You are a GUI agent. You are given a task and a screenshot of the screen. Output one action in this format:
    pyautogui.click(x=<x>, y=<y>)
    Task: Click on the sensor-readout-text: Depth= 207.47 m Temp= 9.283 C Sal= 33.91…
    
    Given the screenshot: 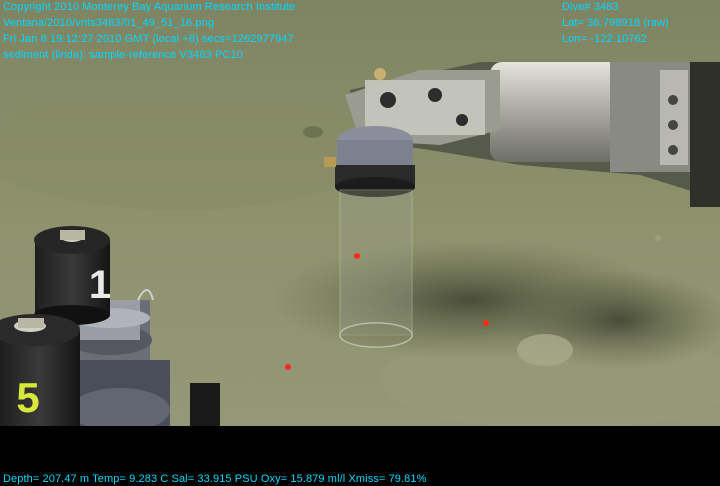 What is the action you would take?
    pyautogui.click(x=215, y=479)
    